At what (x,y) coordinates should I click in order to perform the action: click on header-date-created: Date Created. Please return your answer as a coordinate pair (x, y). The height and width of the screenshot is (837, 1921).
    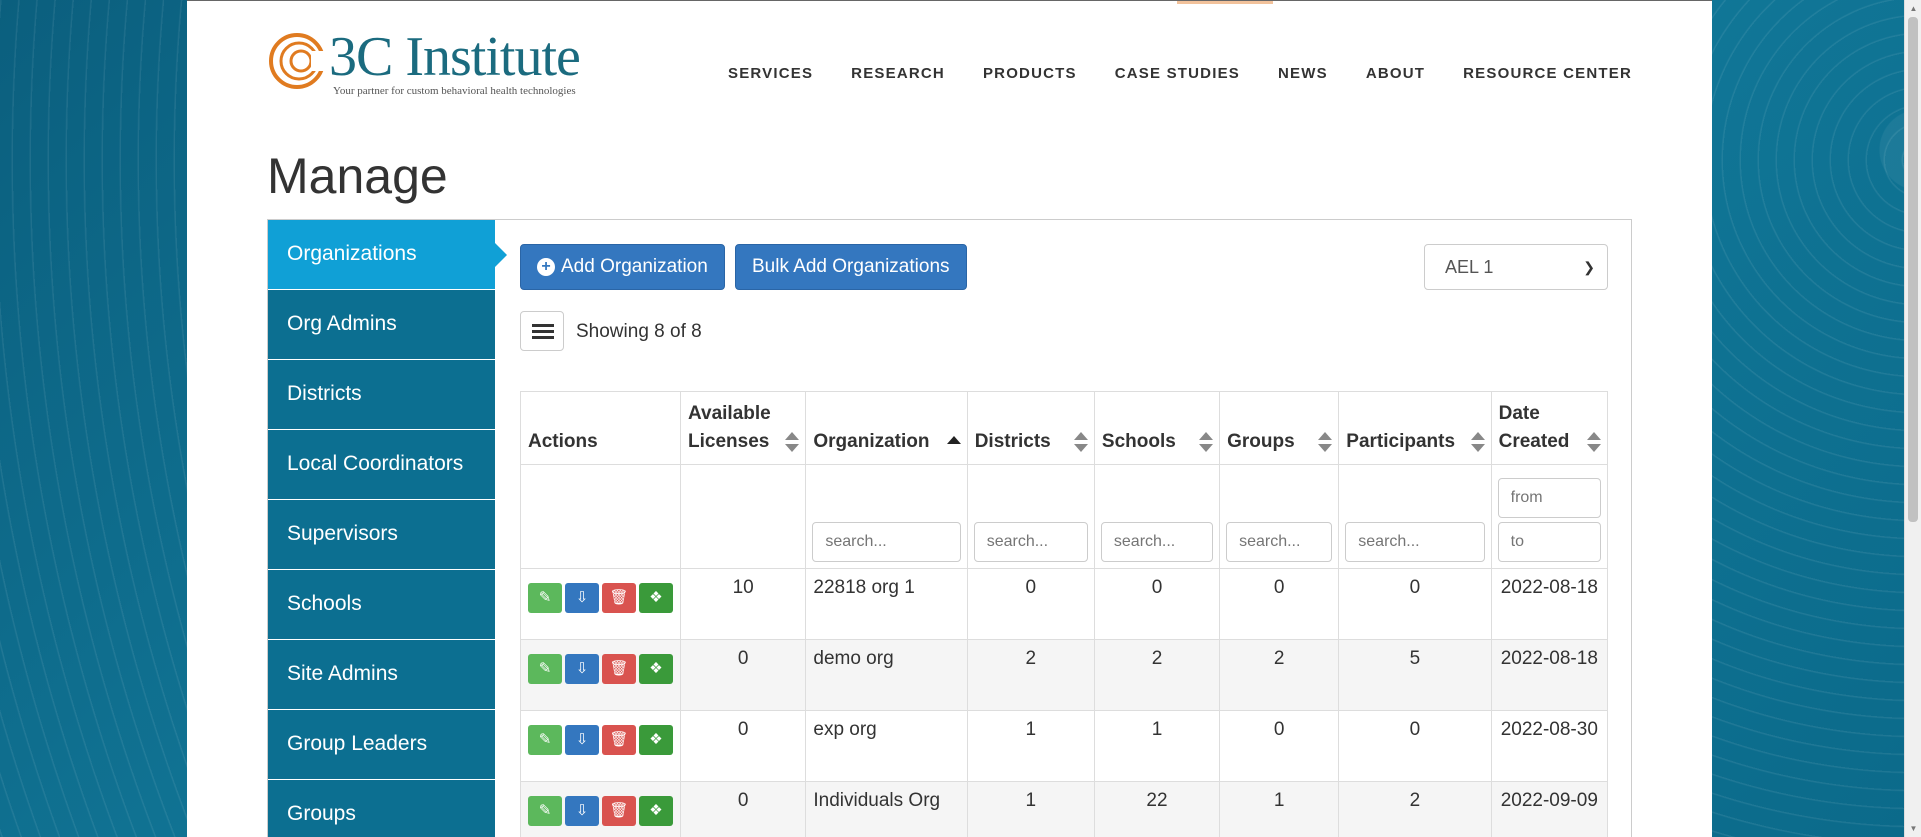
    Looking at the image, I should click on (1549, 428).